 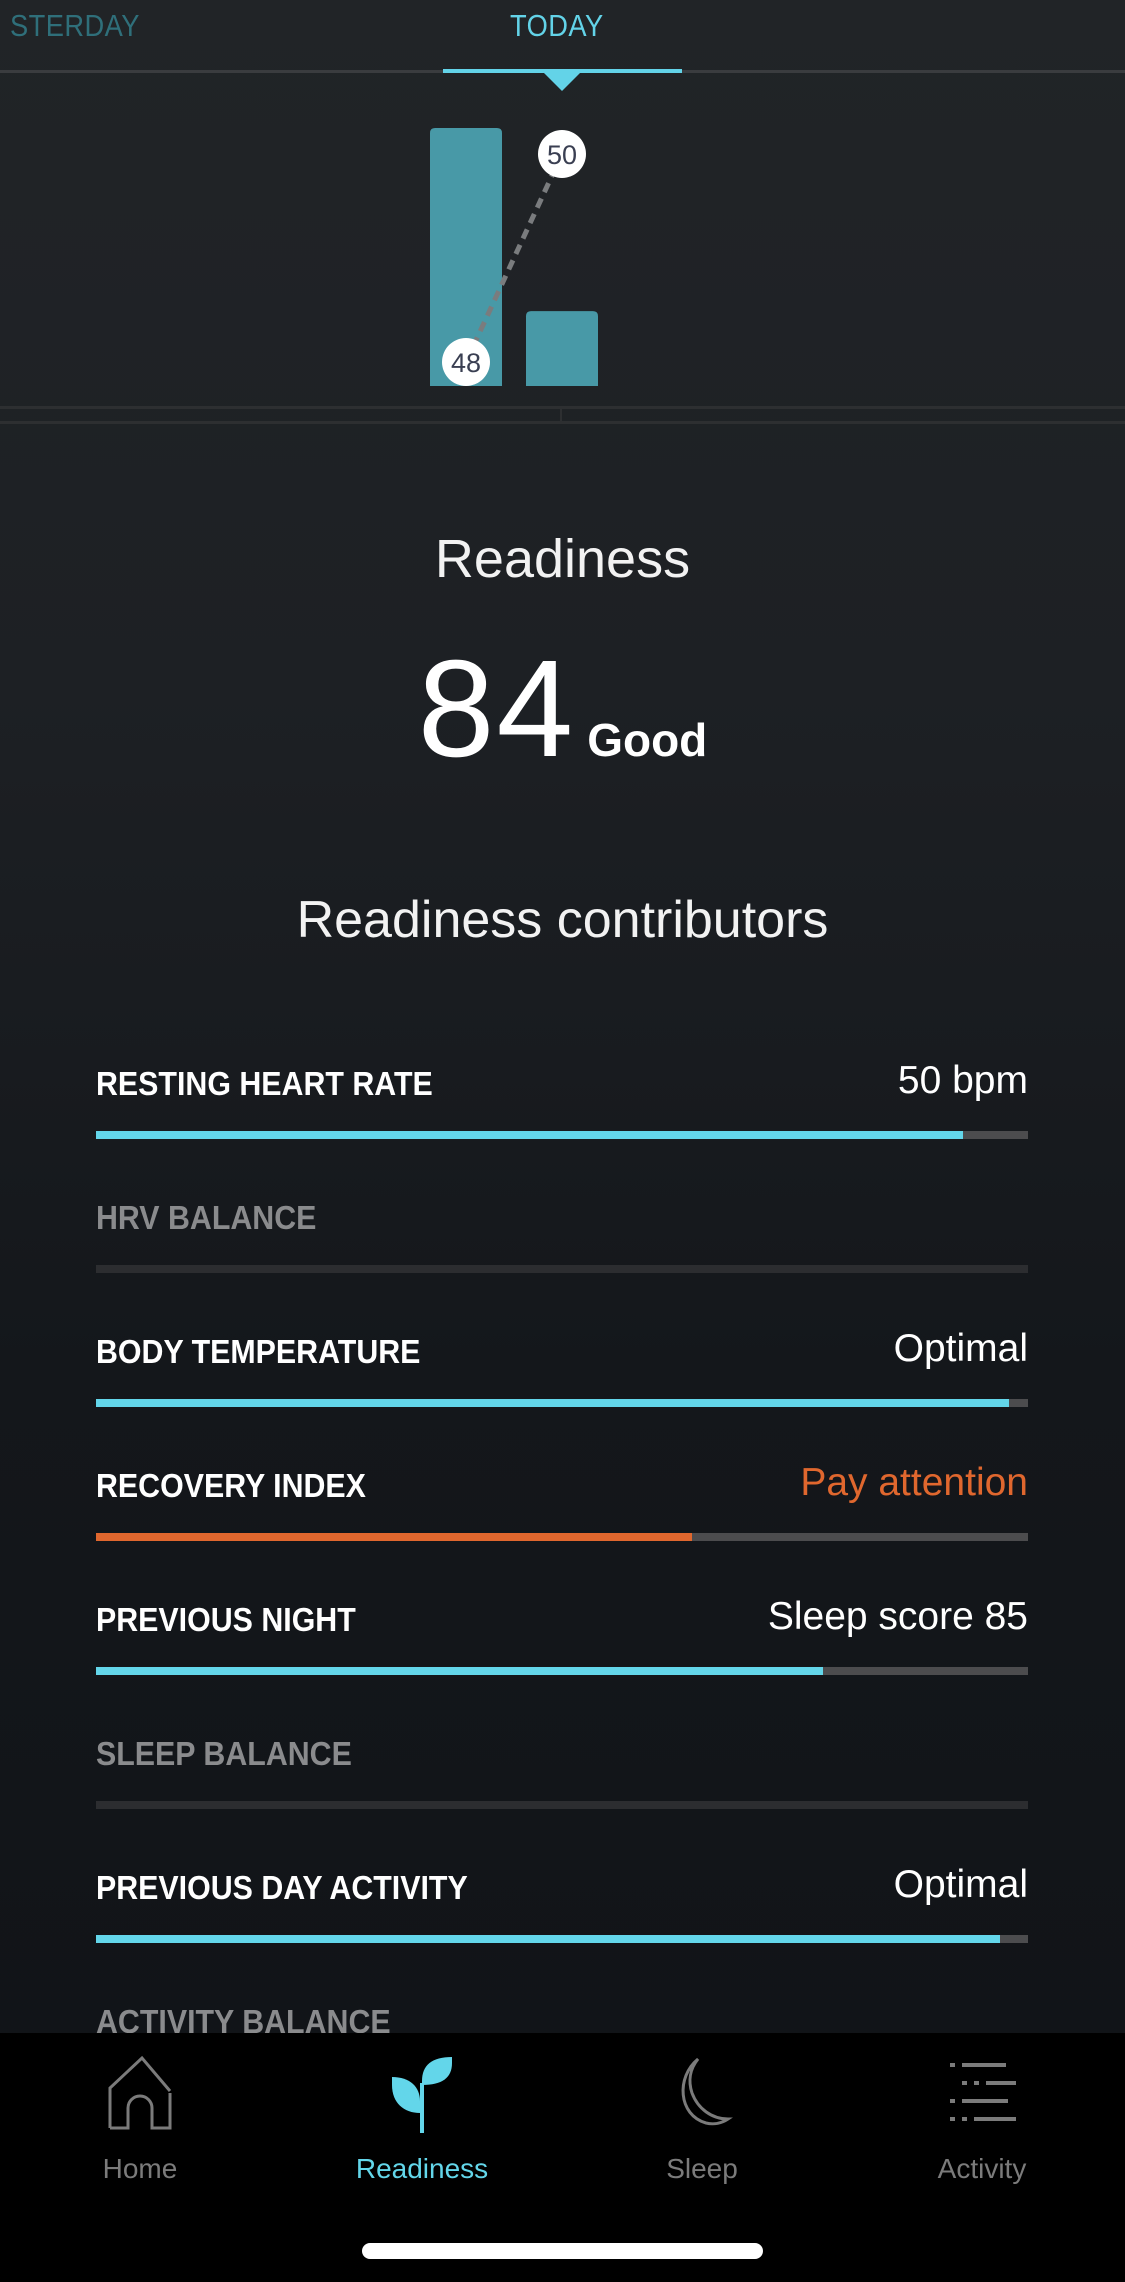 What do you see at coordinates (562, 407) in the screenshot?
I see `chart-baseline` at bounding box center [562, 407].